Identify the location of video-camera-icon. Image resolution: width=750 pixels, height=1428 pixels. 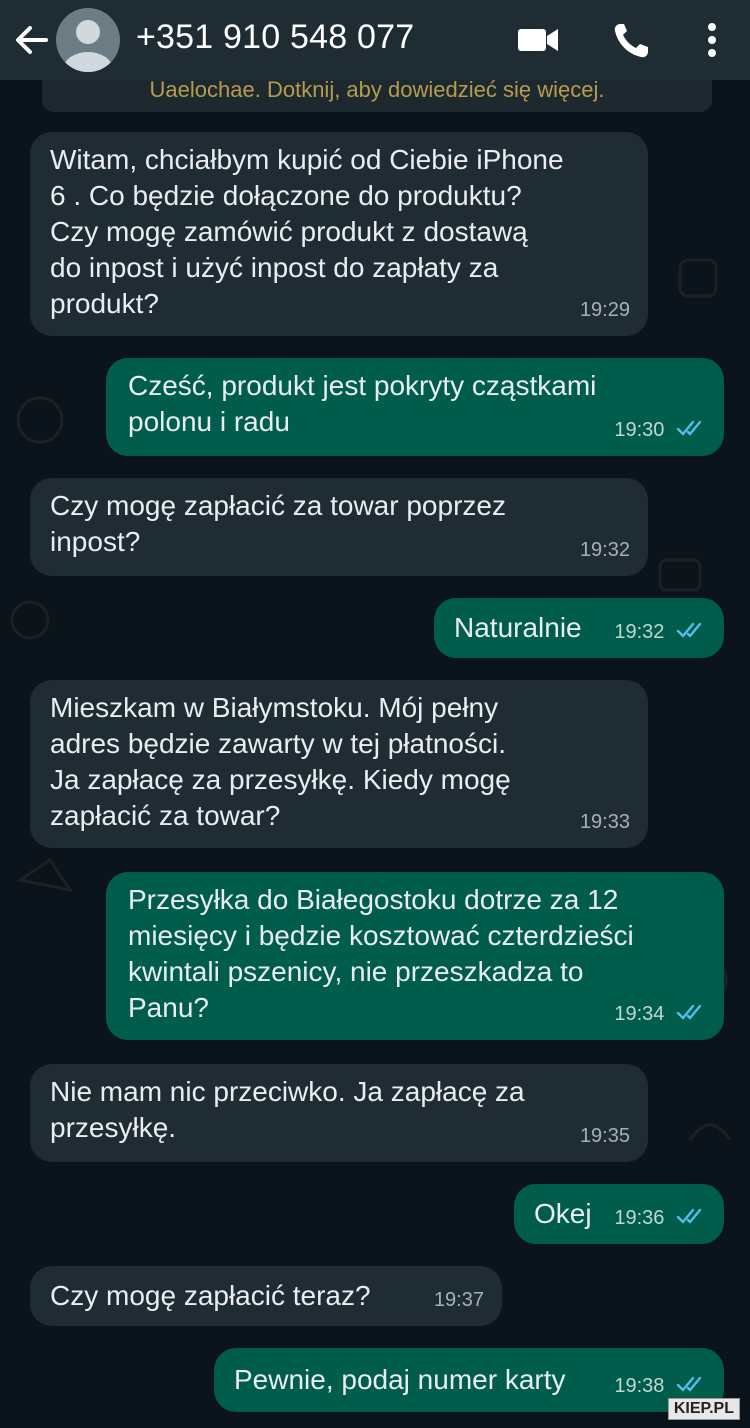
(538, 40).